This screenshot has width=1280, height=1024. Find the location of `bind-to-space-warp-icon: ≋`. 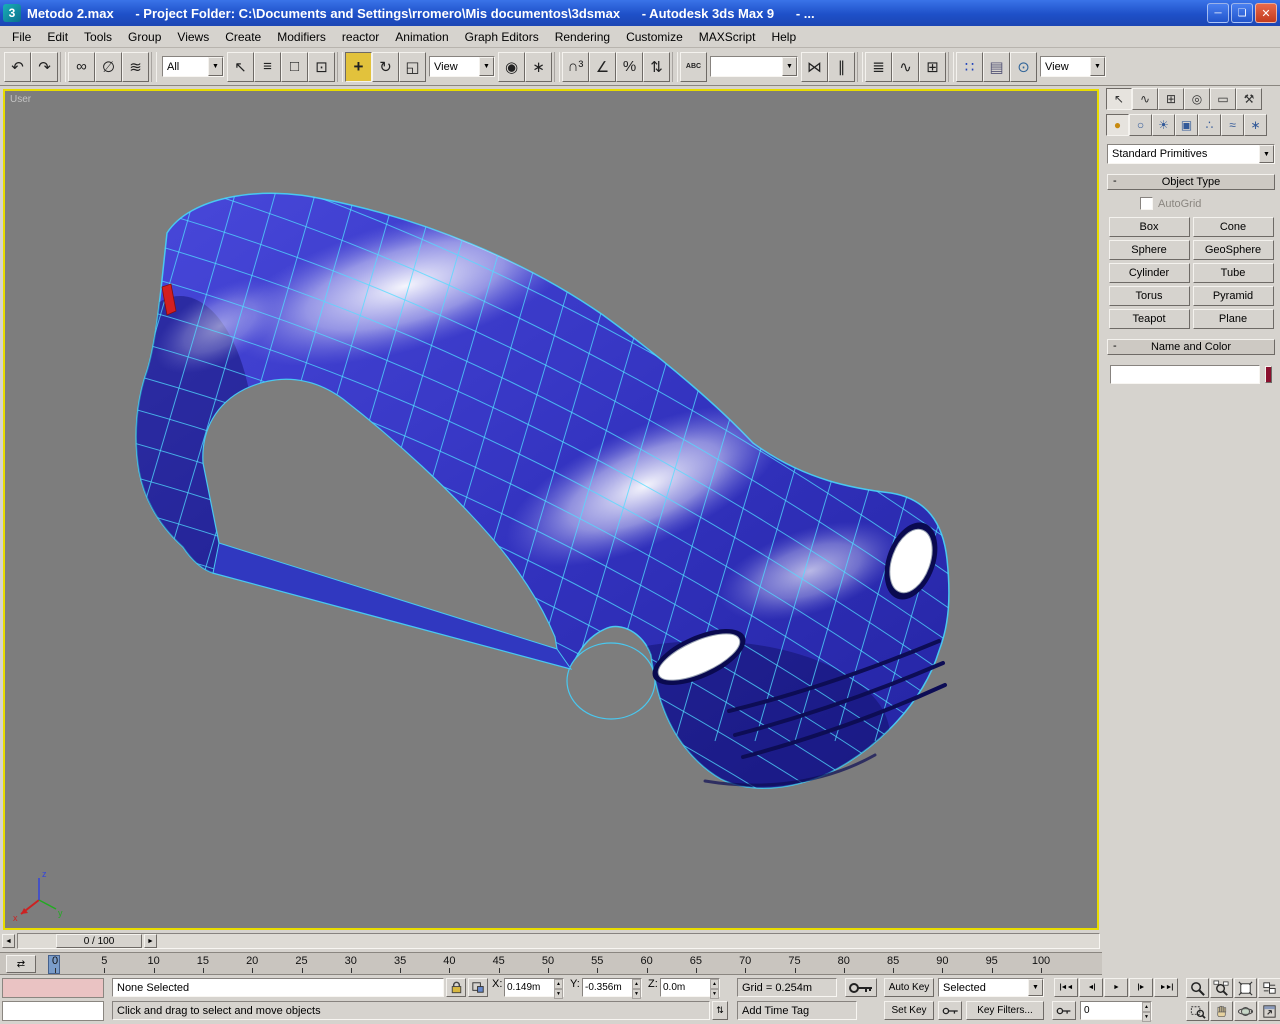

bind-to-space-warp-icon: ≋ is located at coordinates (135, 66).